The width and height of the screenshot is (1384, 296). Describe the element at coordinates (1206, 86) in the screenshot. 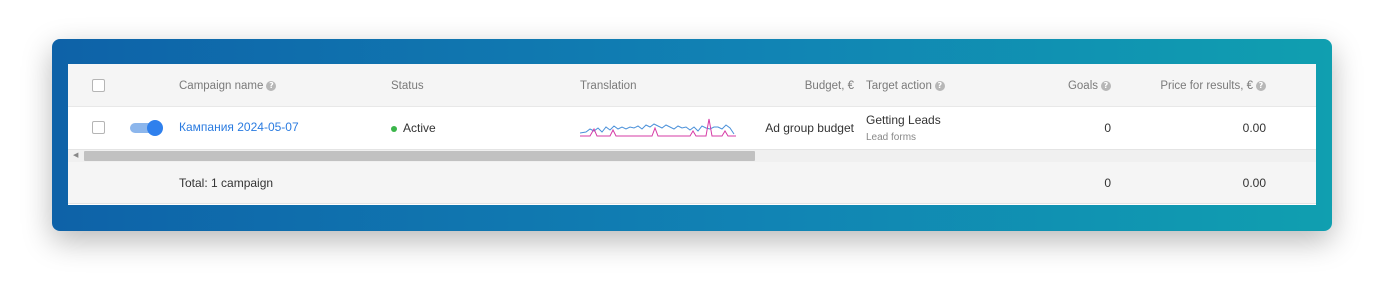

I see `header-price-label: Price for results, €` at that location.